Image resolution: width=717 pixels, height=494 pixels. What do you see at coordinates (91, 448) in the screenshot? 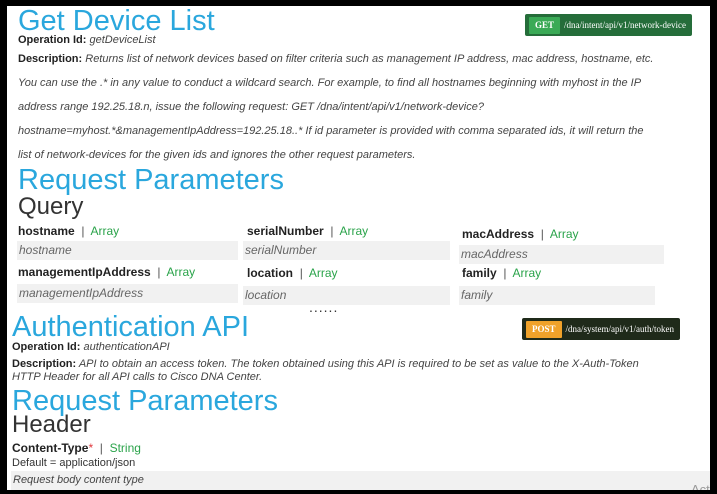
I see `required-mark: *` at bounding box center [91, 448].